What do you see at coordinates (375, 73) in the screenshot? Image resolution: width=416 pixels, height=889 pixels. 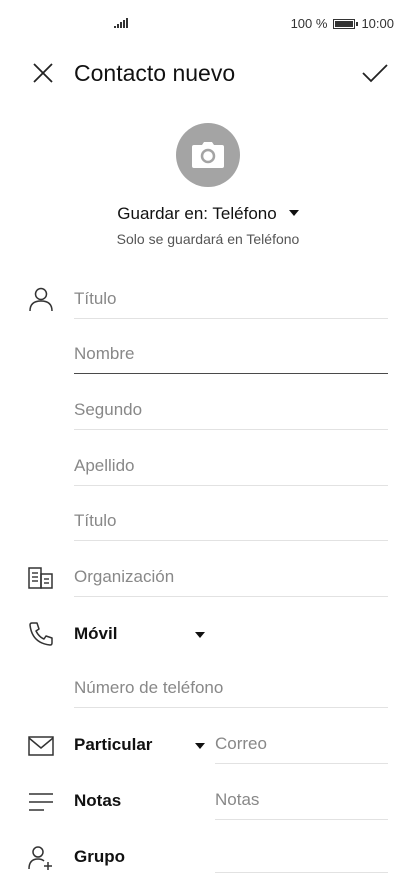 I see `check-icon` at bounding box center [375, 73].